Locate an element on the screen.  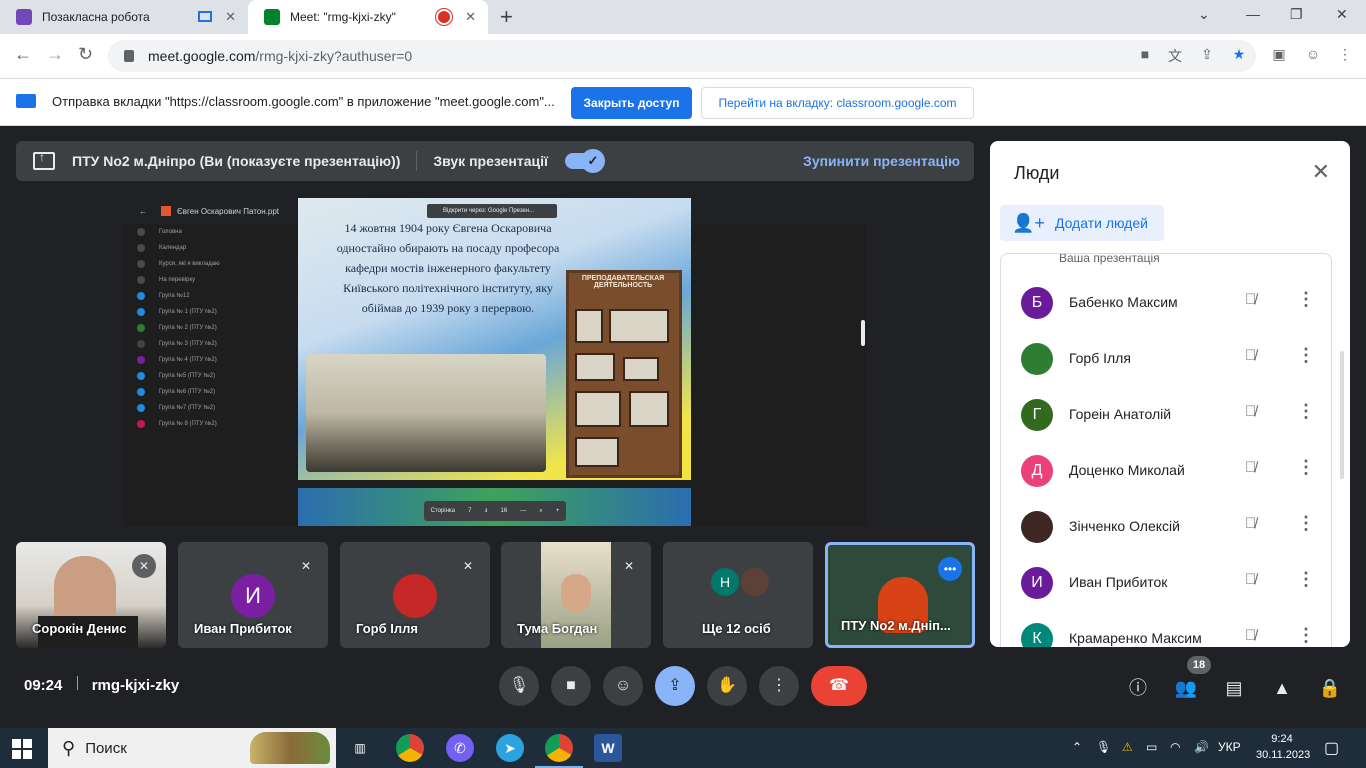
search-icon: ⚲ is located at coordinates (69, 747).